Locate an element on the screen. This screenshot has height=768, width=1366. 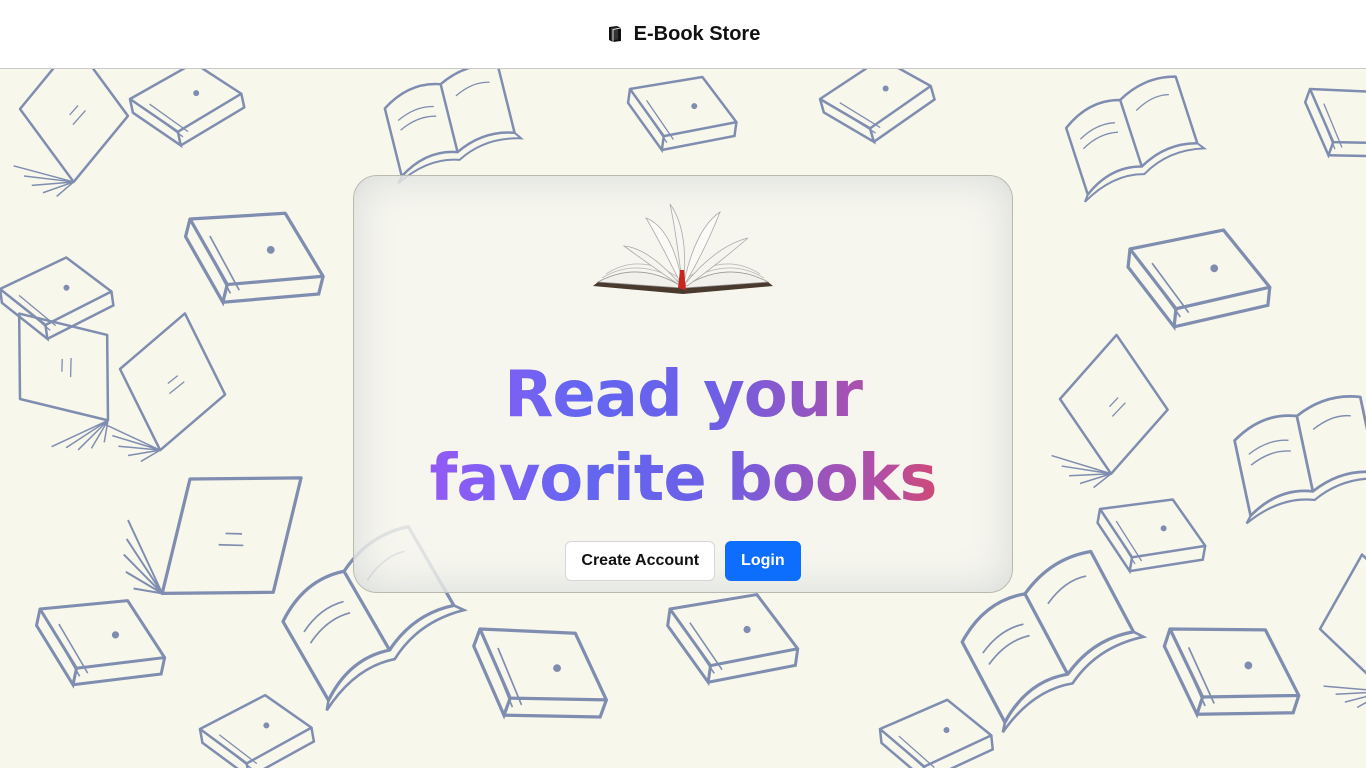
book-icon is located at coordinates (614, 34).